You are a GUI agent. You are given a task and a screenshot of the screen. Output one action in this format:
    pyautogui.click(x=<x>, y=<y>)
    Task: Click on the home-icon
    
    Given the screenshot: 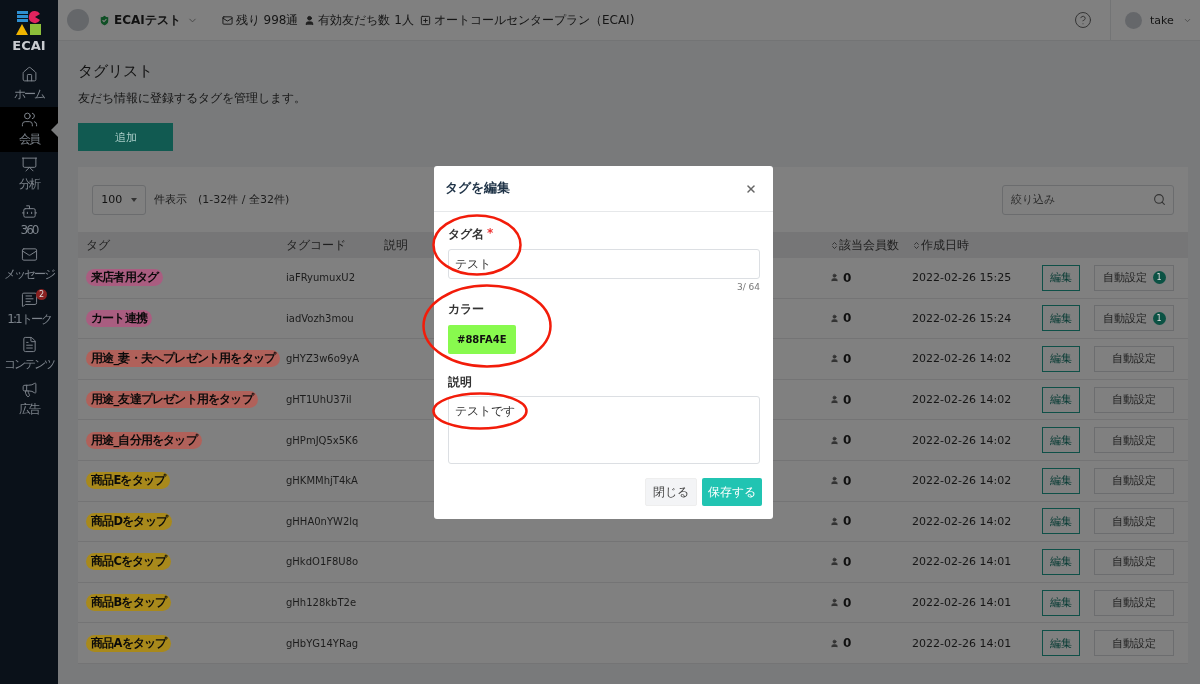 What is the action you would take?
    pyautogui.click(x=29, y=74)
    